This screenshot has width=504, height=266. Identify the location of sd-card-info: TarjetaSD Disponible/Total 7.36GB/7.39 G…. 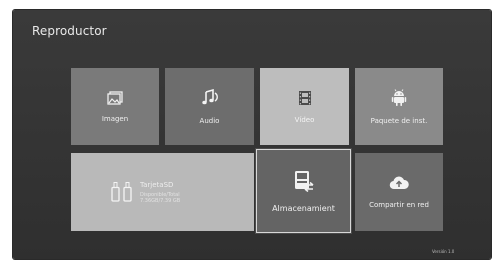
(160, 192).